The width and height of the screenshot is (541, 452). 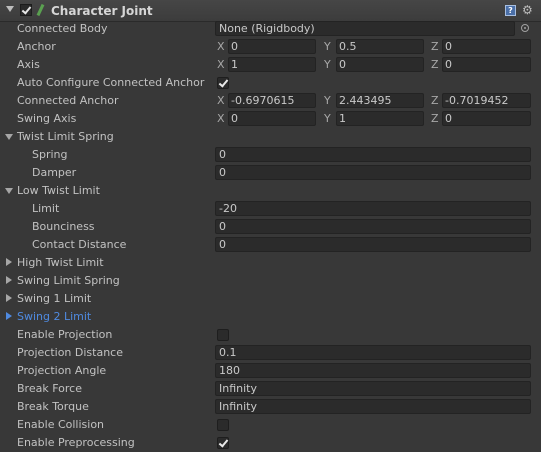 What do you see at coordinates (223, 443) in the screenshot?
I see `enable-preprocessing-checkbox` at bounding box center [223, 443].